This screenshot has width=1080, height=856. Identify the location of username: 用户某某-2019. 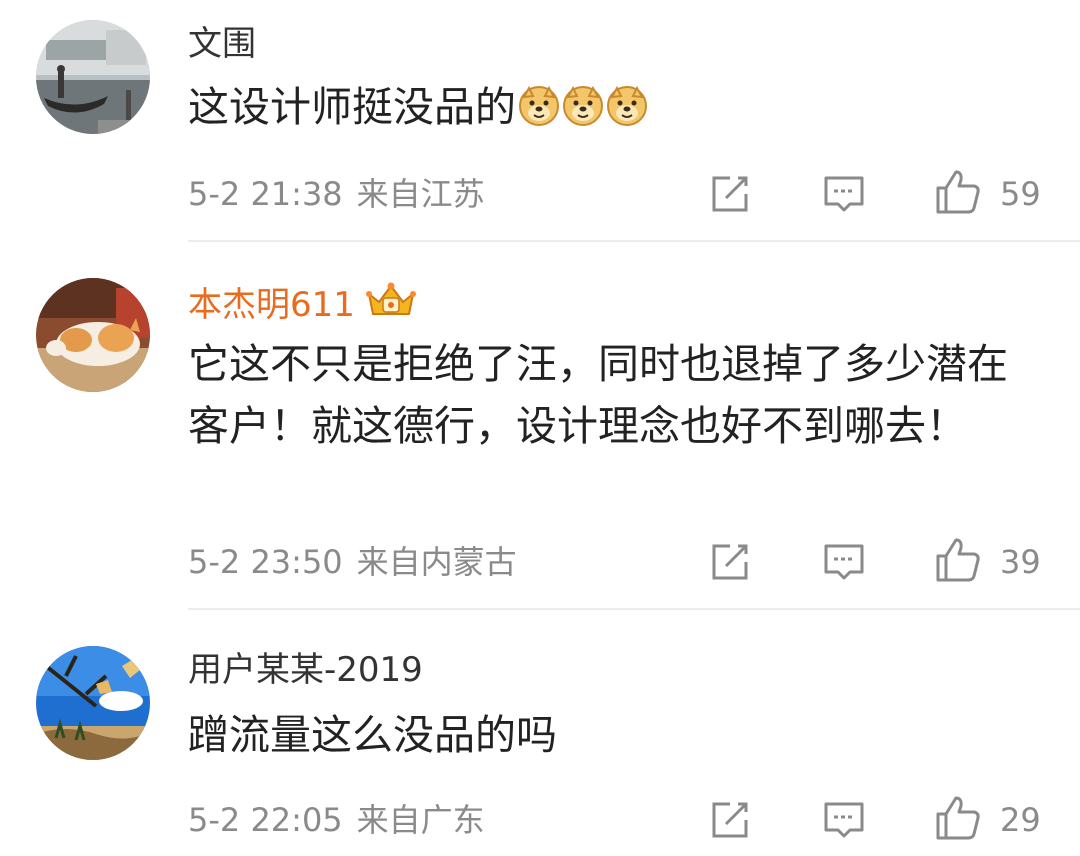
(305, 670).